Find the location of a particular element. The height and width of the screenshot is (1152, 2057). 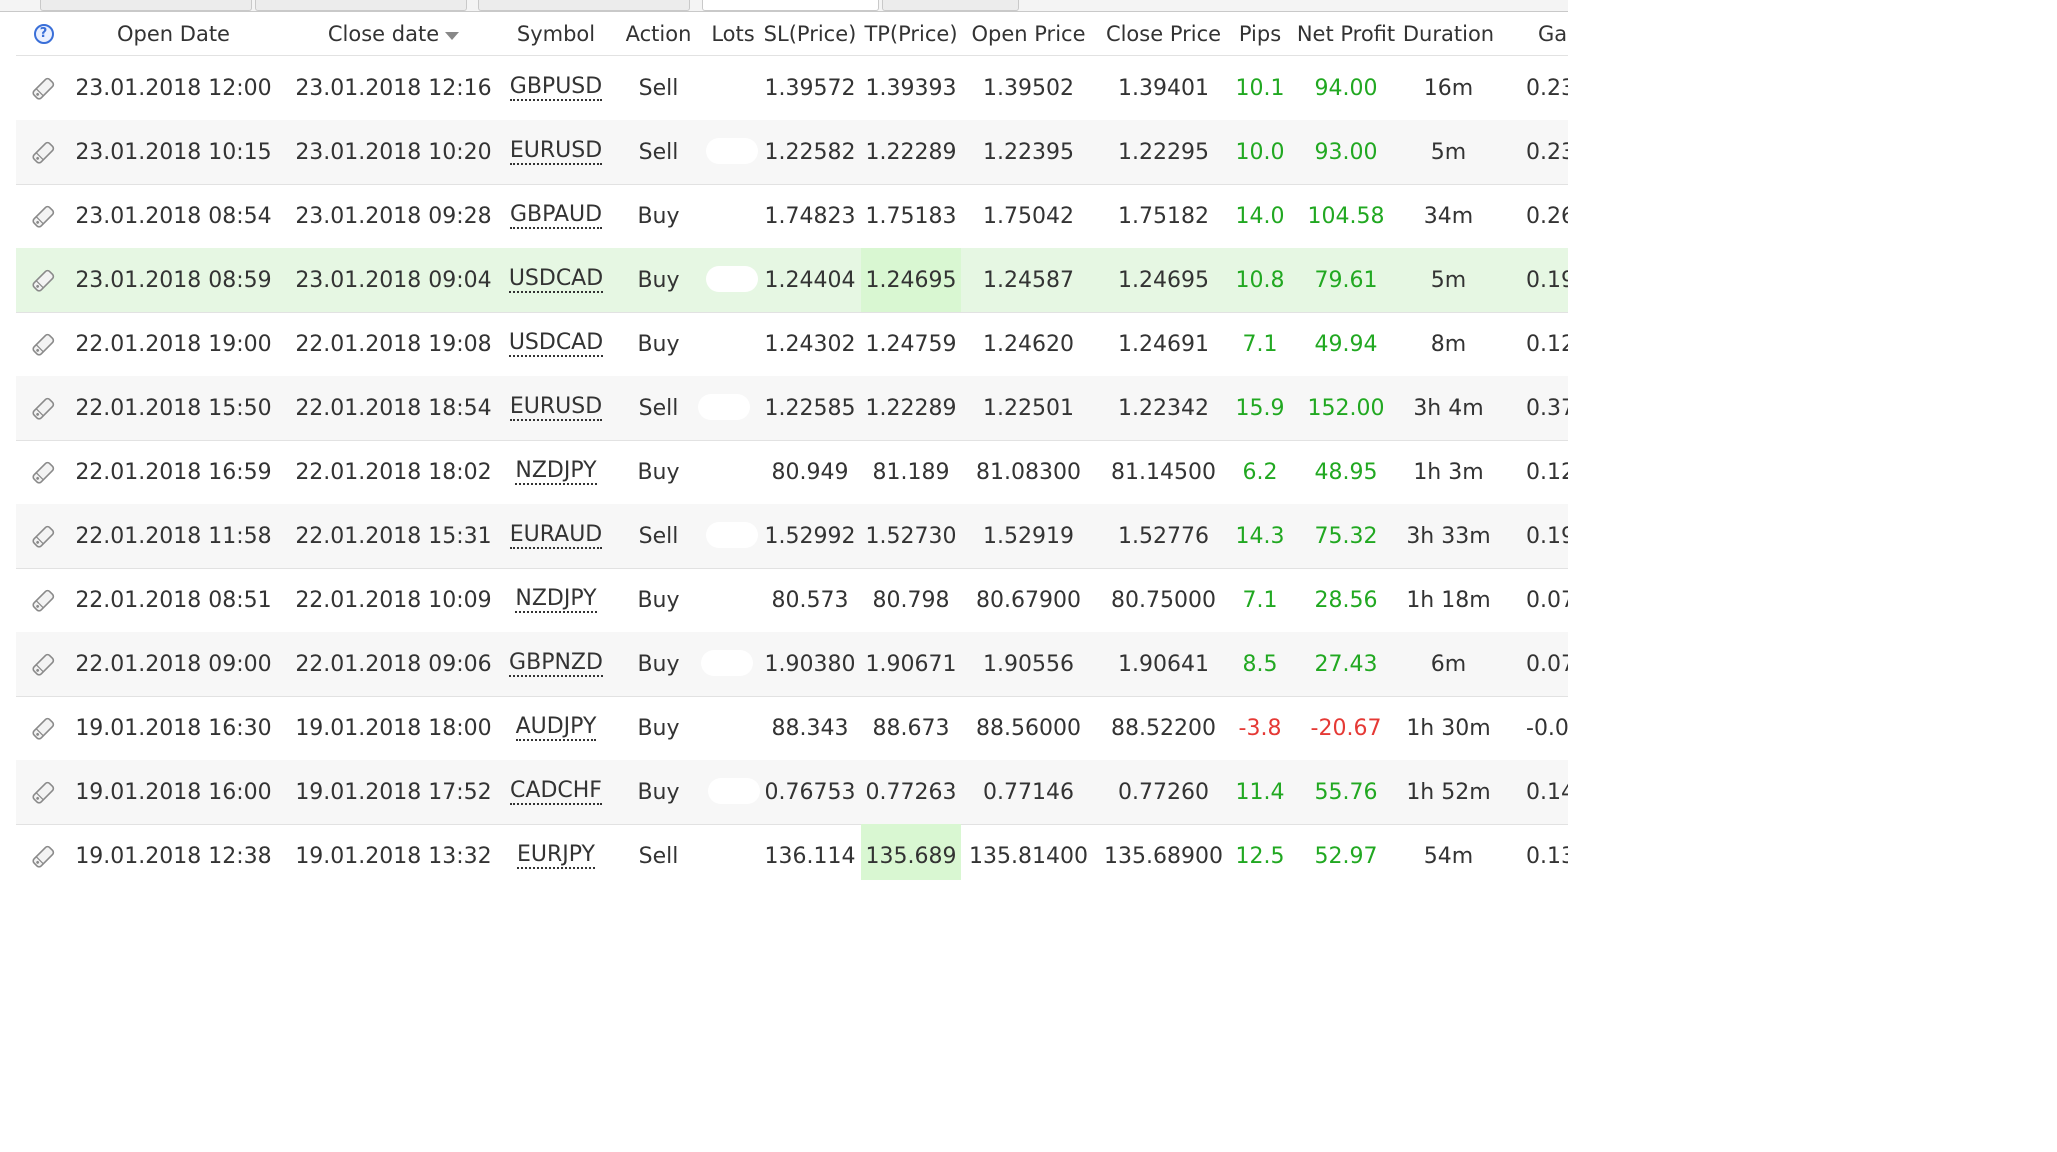

pips-cell: 7.1 is located at coordinates (1260, 344).